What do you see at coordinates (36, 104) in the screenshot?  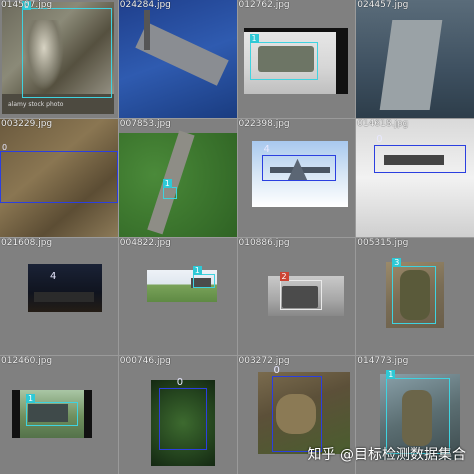 I see `stock-caption: alamy stock photo` at bounding box center [36, 104].